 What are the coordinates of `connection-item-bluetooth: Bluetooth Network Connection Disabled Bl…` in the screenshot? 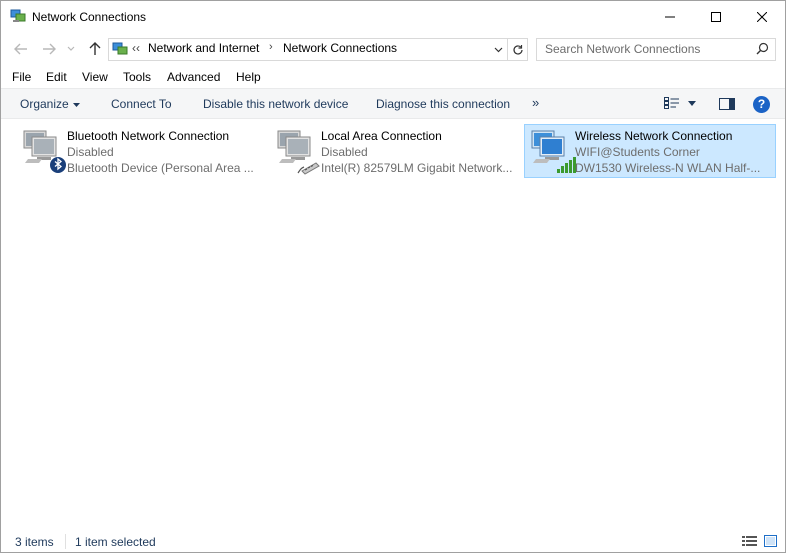 It's located at (142, 151).